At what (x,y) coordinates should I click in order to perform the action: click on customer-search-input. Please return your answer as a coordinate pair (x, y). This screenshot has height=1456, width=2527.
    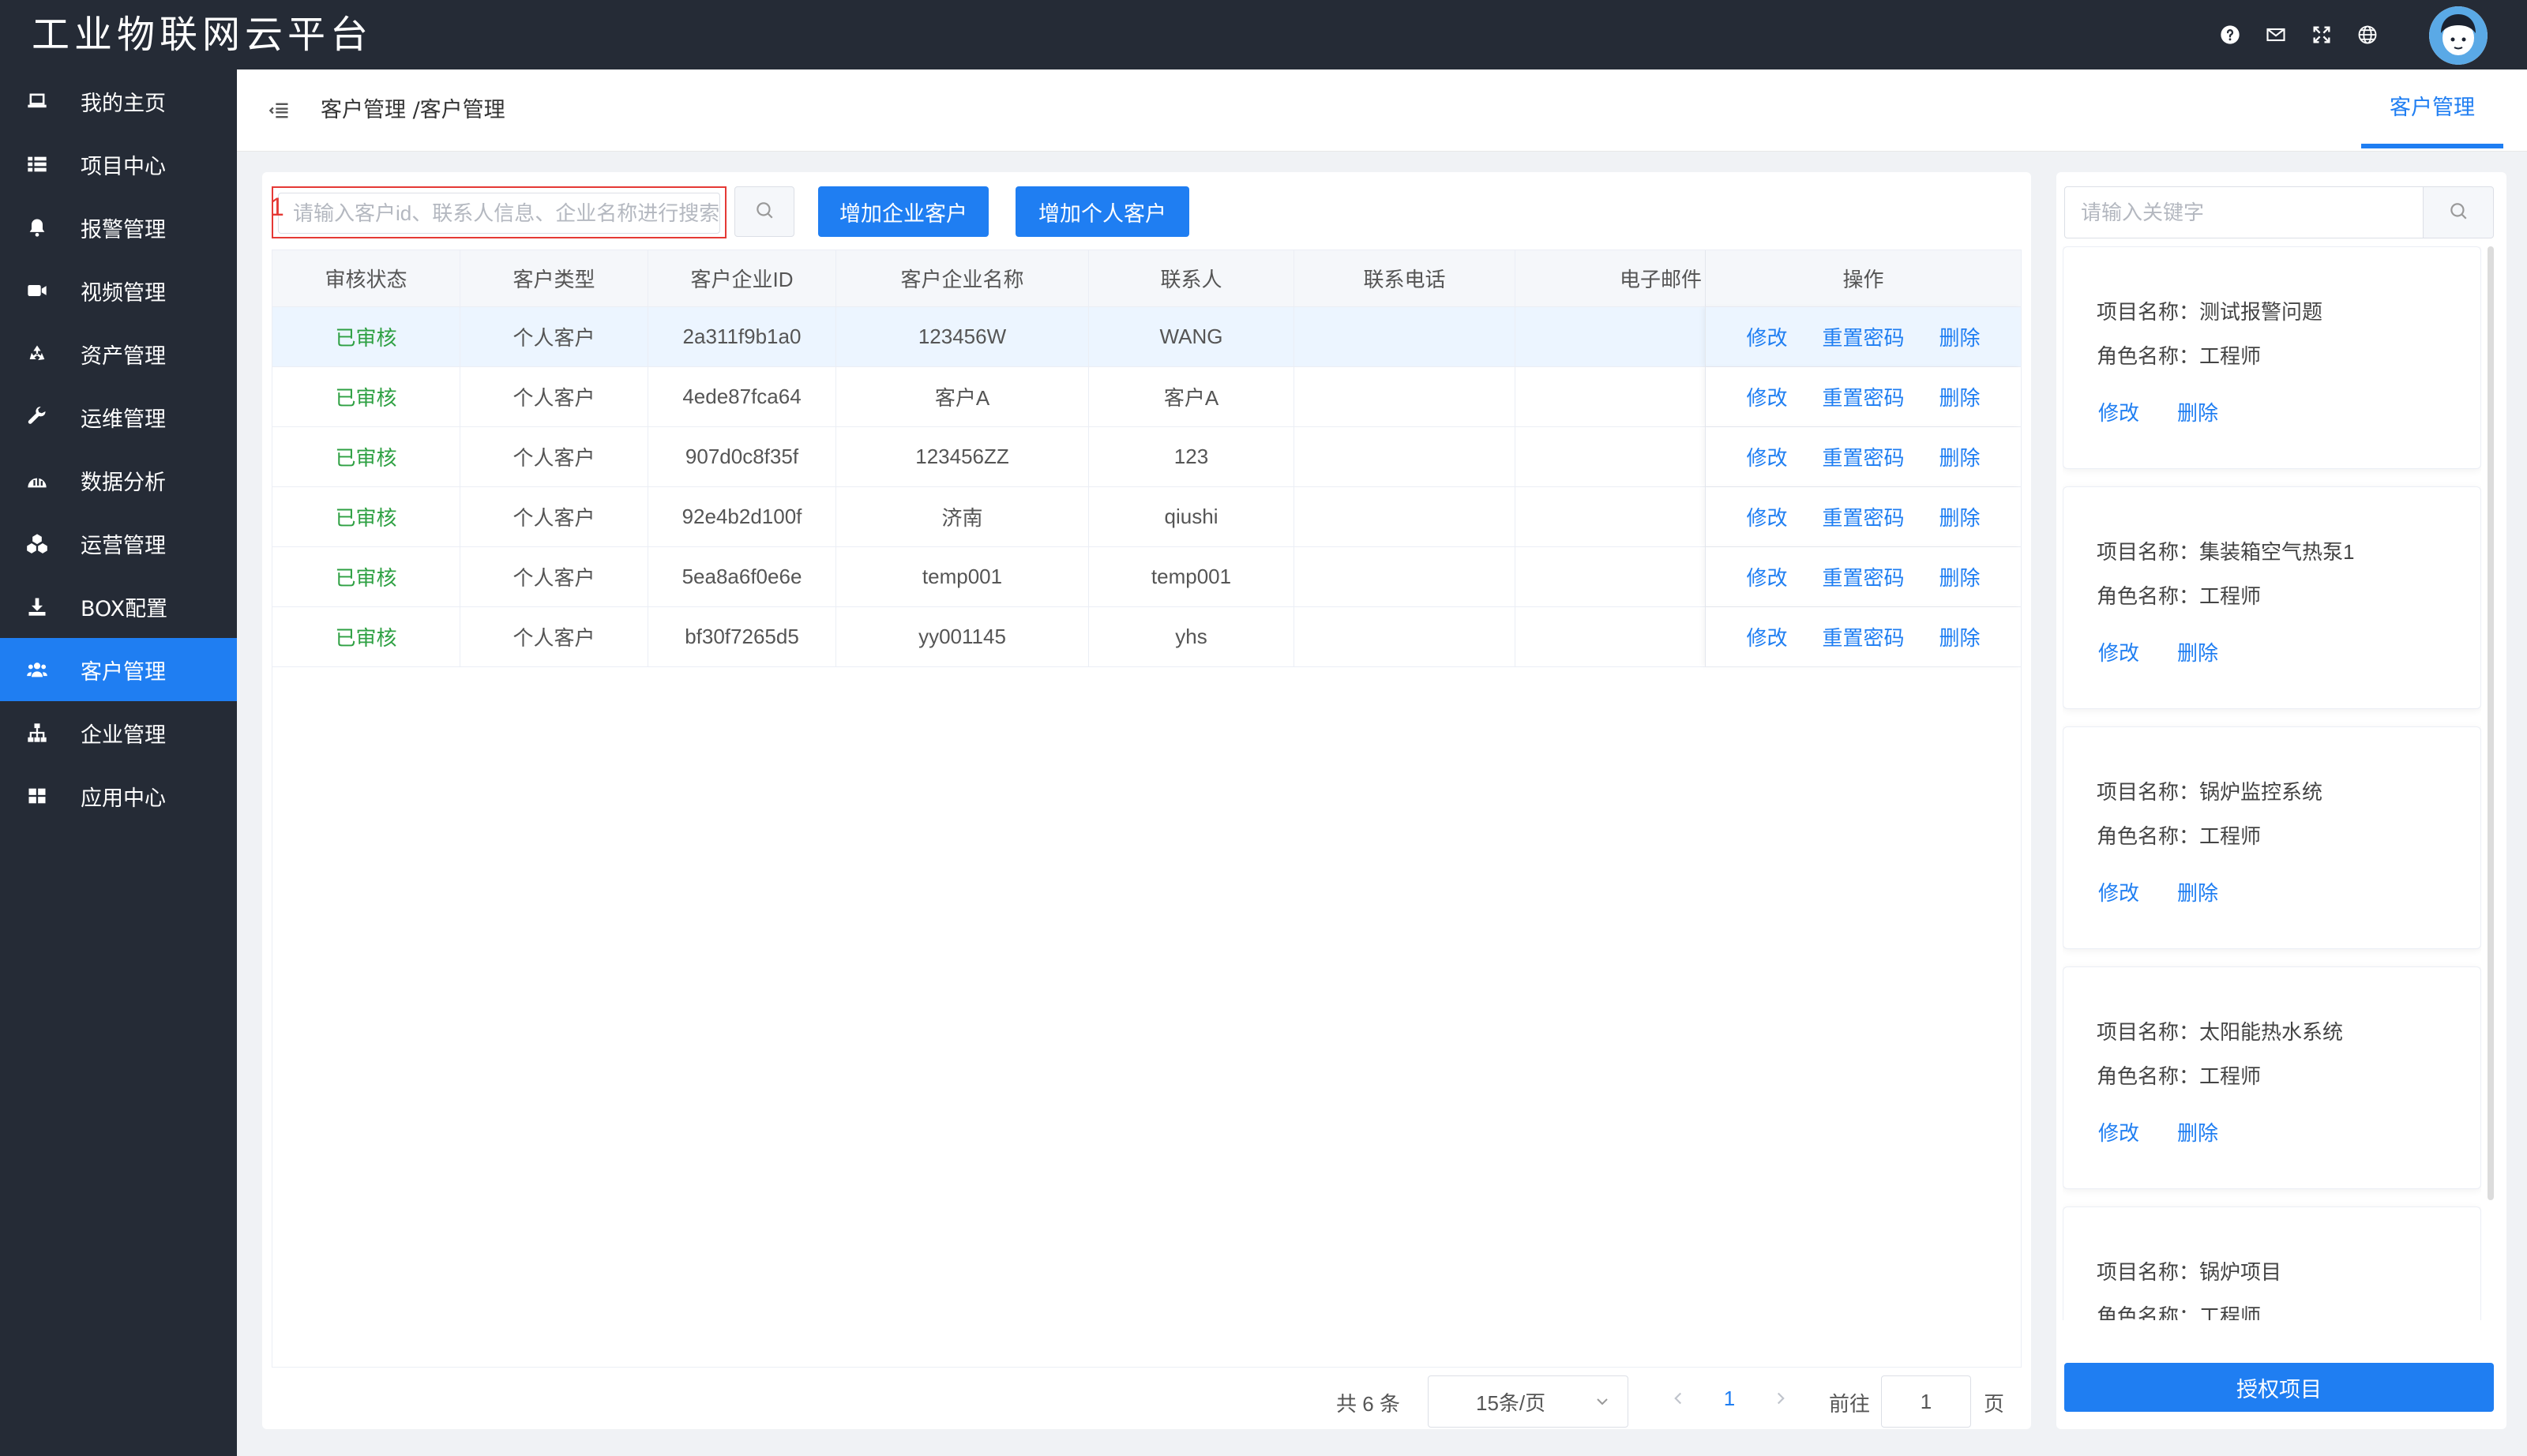
    Looking at the image, I should click on (499, 213).